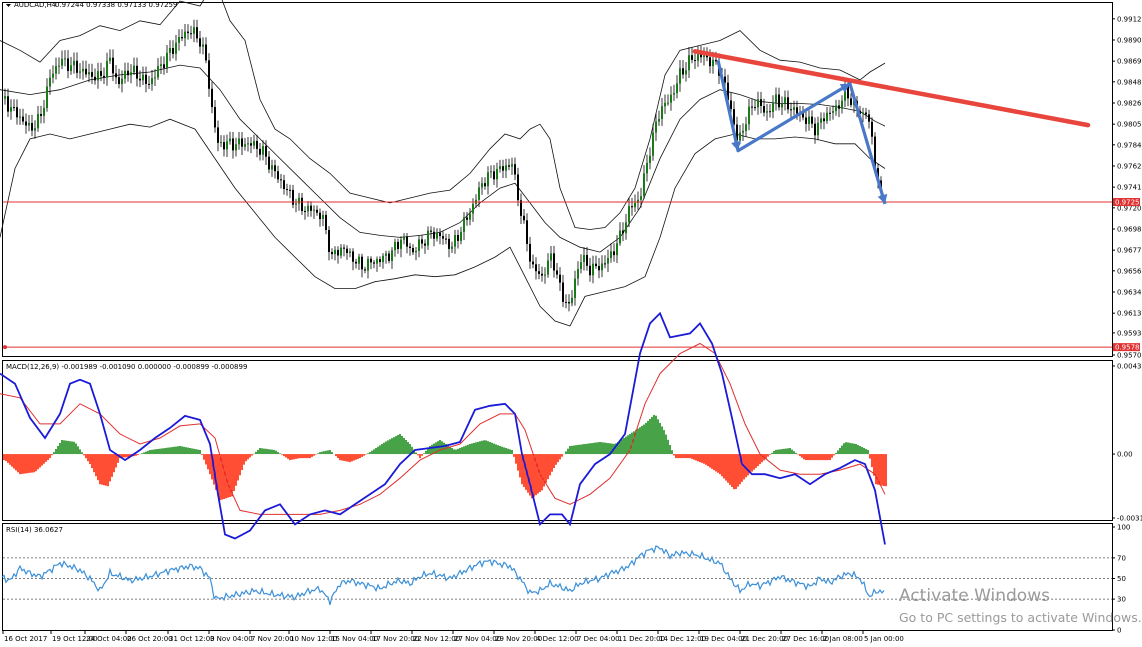 The image size is (1142, 647). Describe the element at coordinates (1129, 314) in the screenshot. I see `price-tick-label: 0.96130` at that location.